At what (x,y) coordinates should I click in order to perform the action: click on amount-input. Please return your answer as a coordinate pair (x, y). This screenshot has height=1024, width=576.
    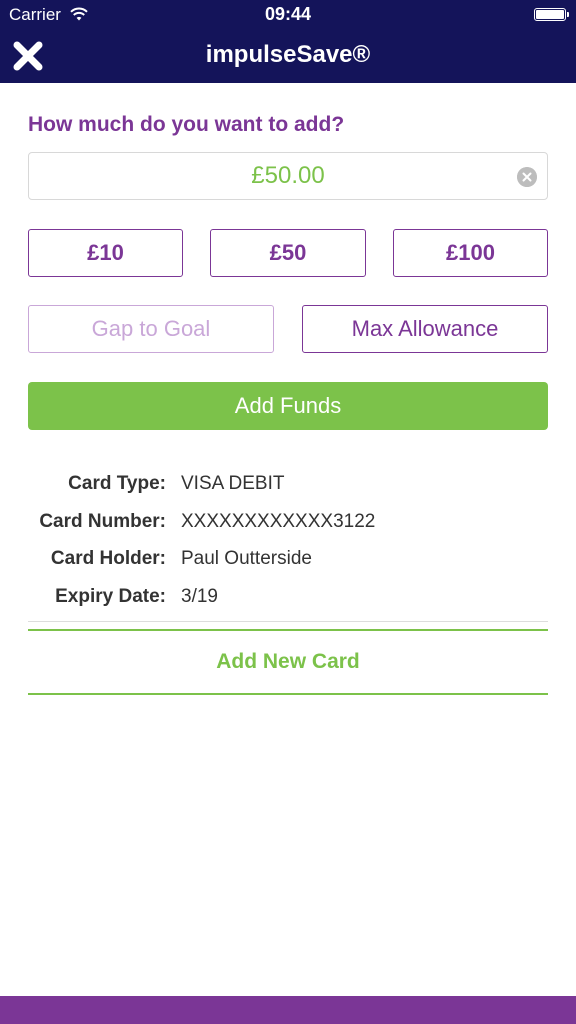
    Looking at the image, I should click on (288, 176).